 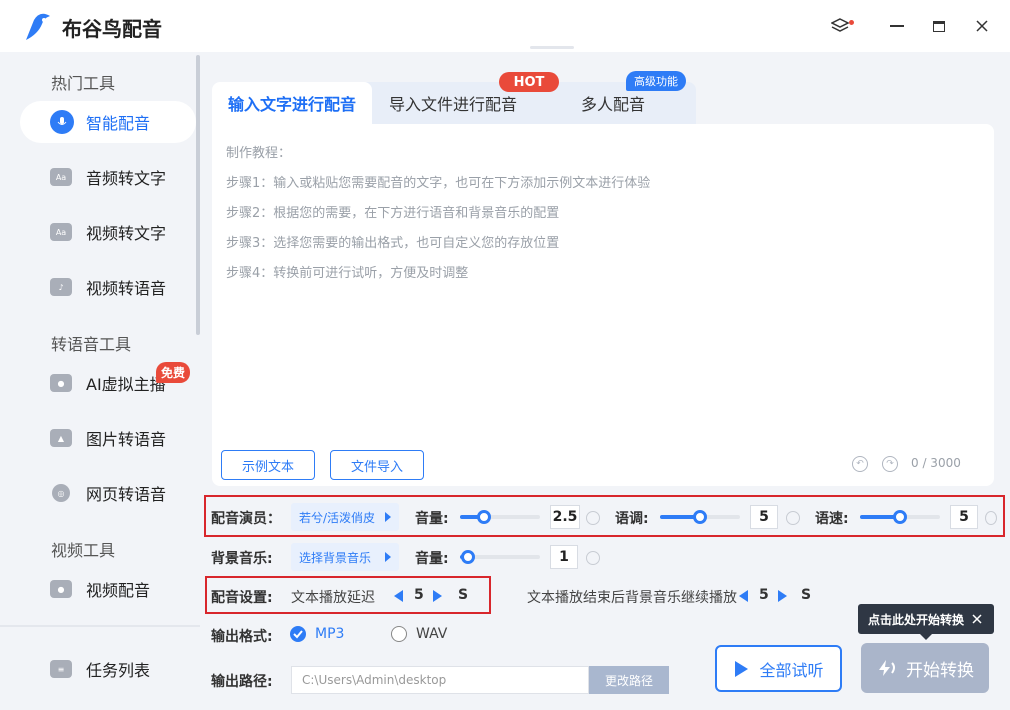 I want to click on sidebar-item-smart-dub: 智能配音, so click(x=108, y=122).